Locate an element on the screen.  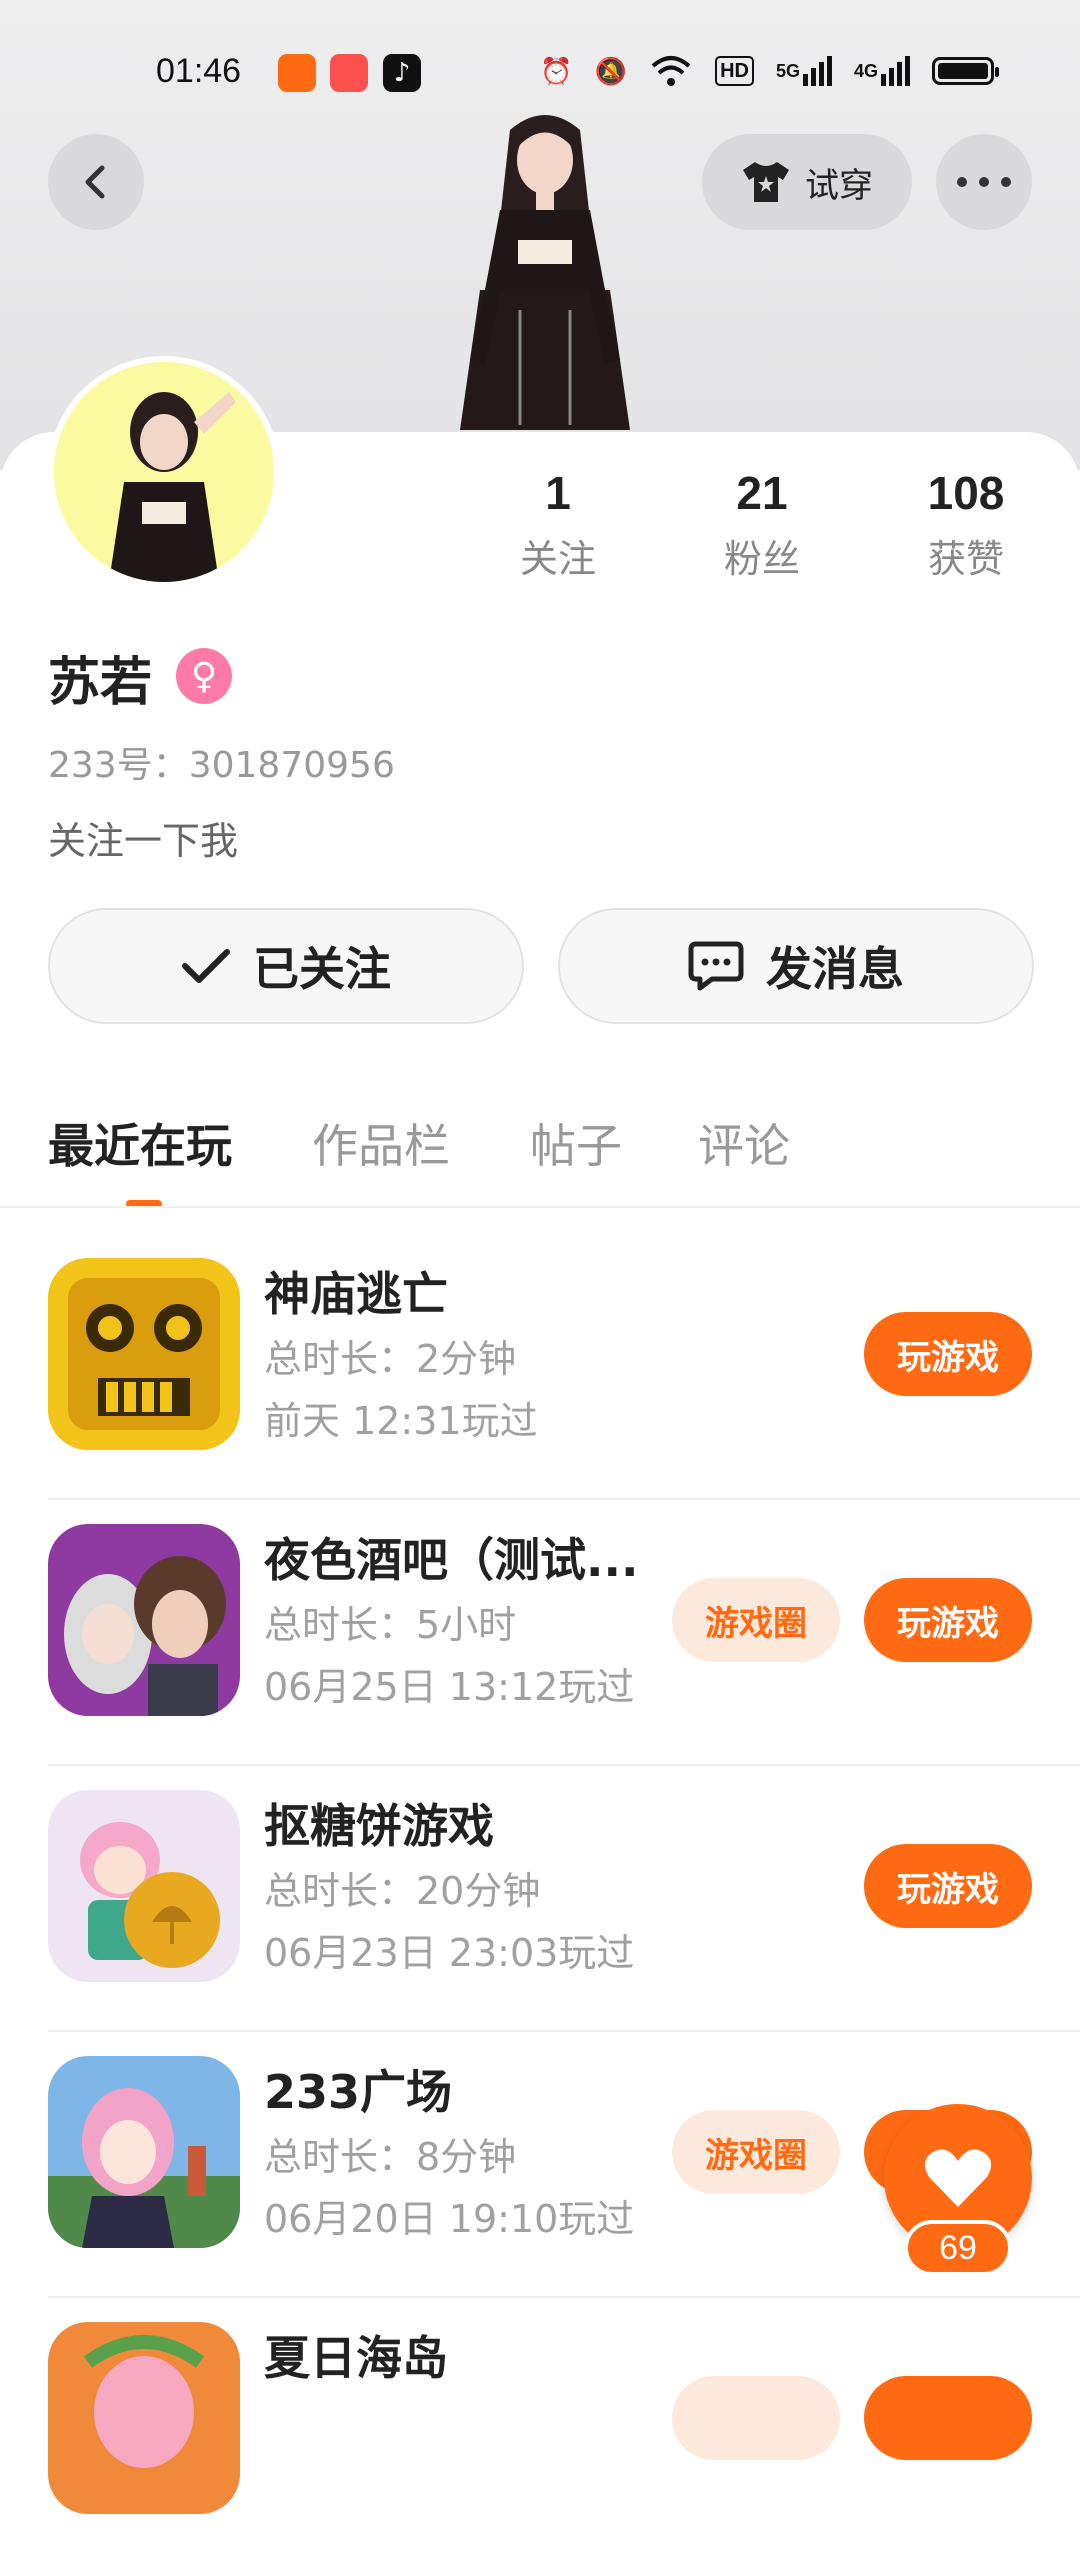
likes-label: 获赞 is located at coordinates (965, 559).